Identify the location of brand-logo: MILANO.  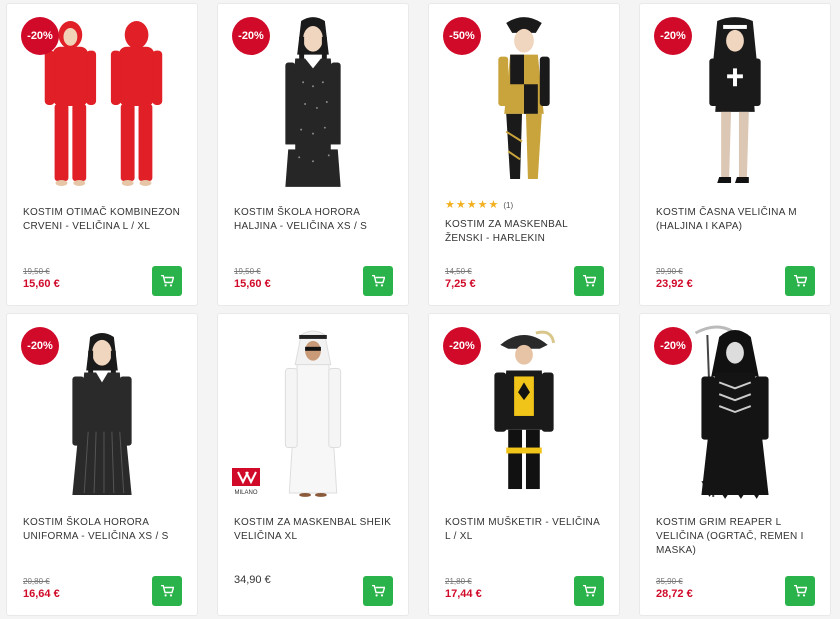
(246, 482).